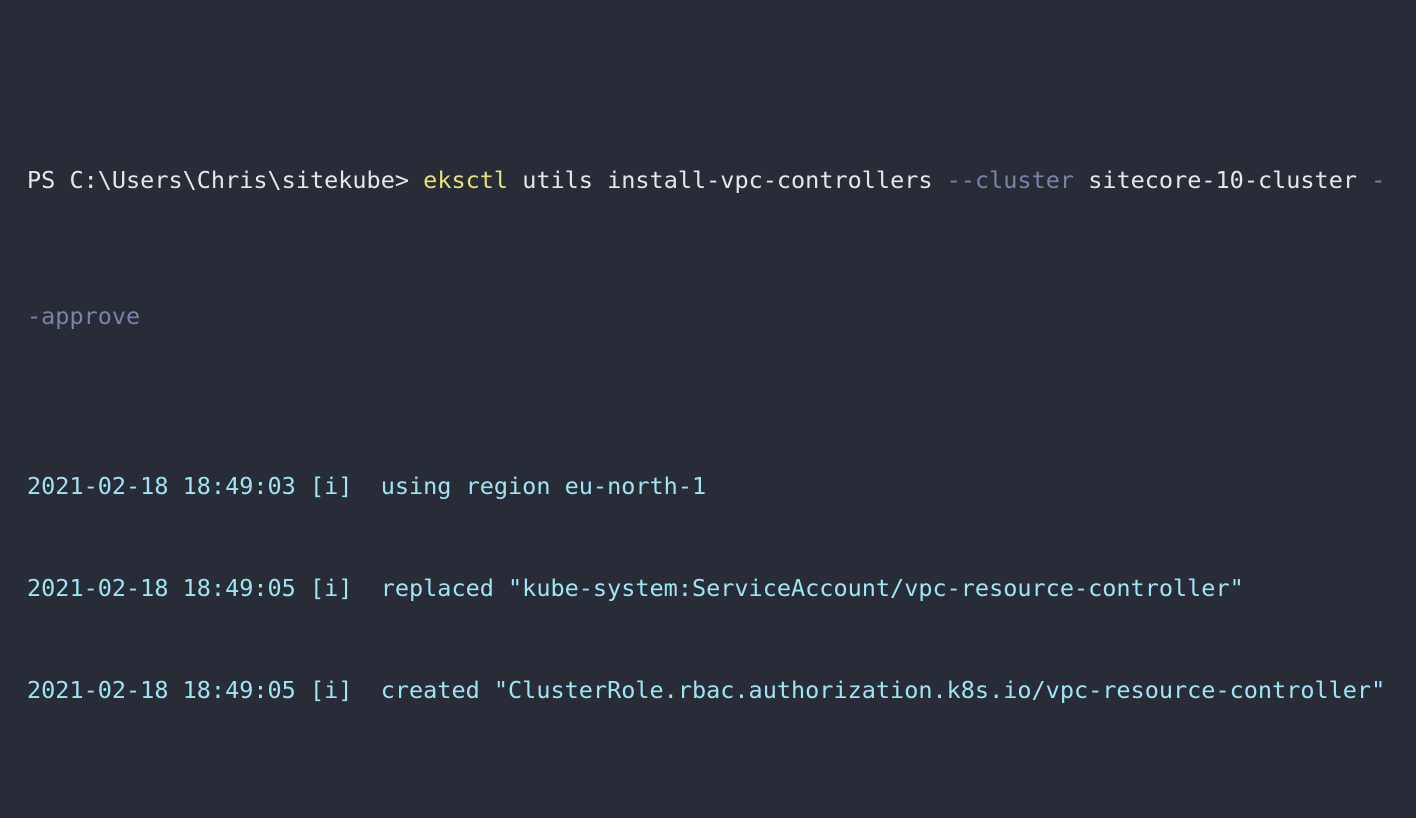 The width and height of the screenshot is (1416, 818). I want to click on command-line-wrap: -approve, so click(721, 316).